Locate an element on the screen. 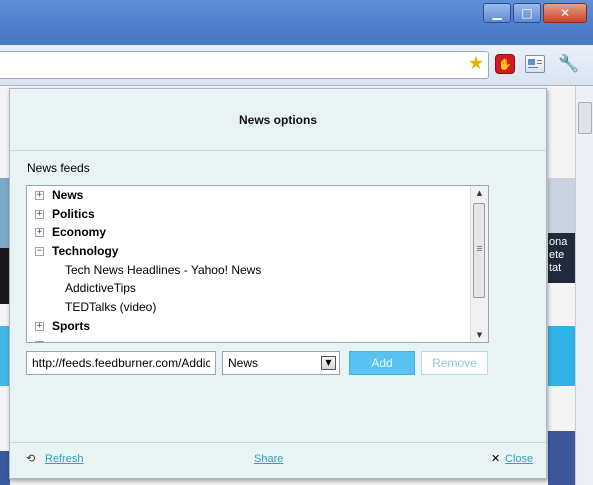  category-select-value: News is located at coordinates (243, 363).